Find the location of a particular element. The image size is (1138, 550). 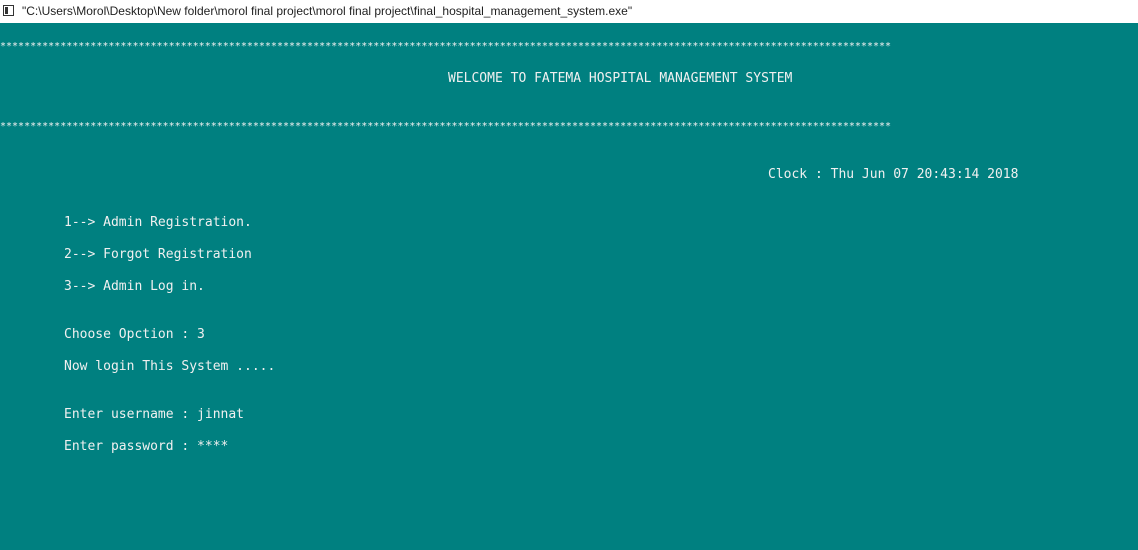

clock-readout: Clock : Thu Jun 07 20:43:14 2018 is located at coordinates (893, 174).